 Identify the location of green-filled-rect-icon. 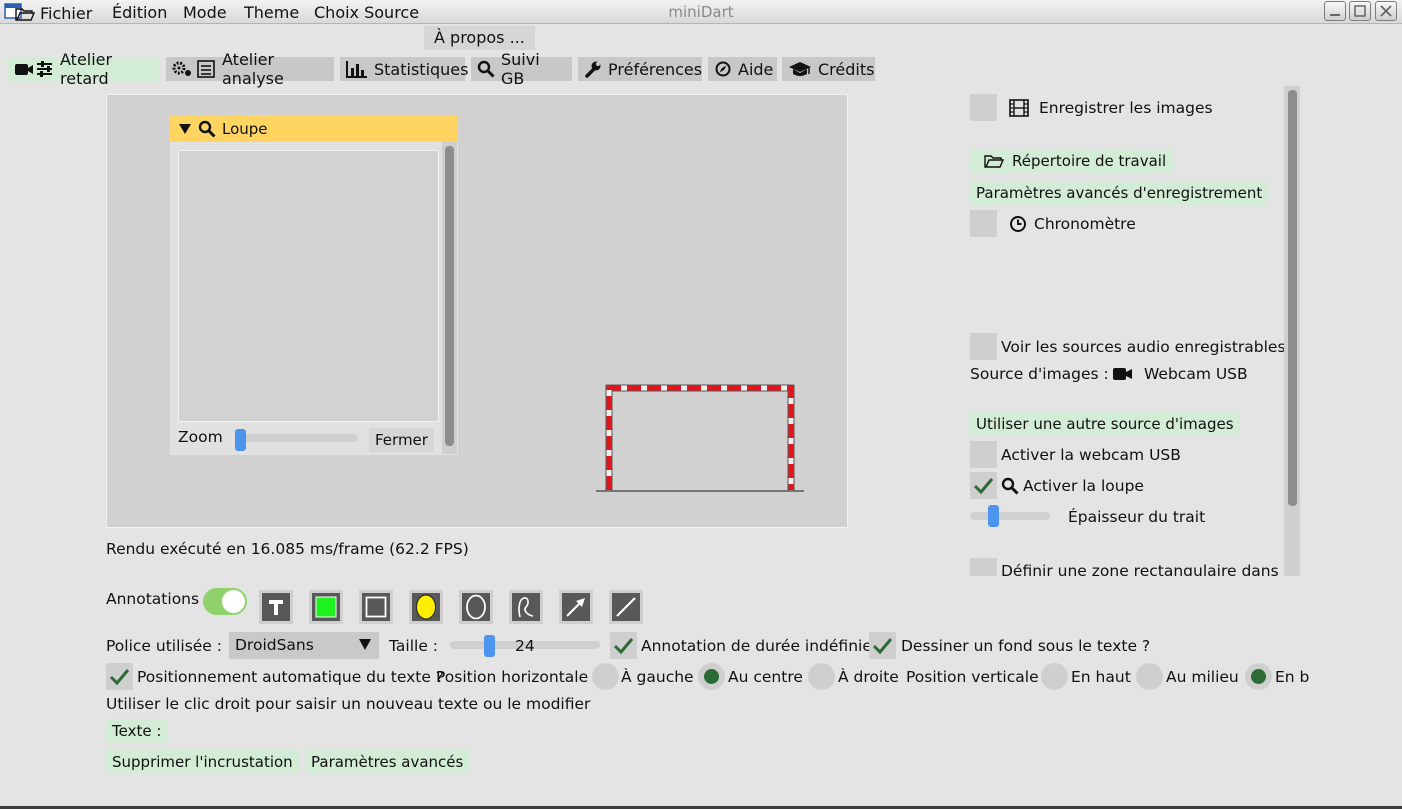
(326, 607).